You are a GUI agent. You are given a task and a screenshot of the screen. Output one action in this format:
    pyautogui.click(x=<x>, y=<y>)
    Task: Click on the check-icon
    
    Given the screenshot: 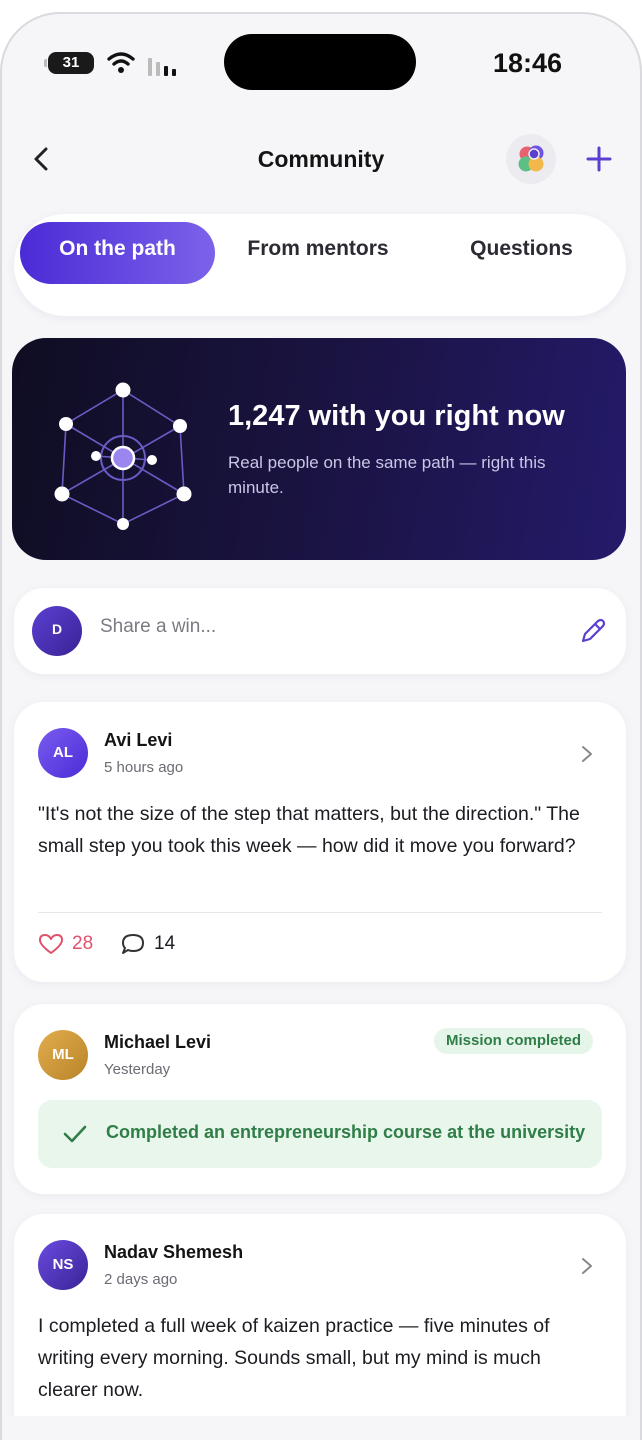 What is the action you would take?
    pyautogui.click(x=75, y=1134)
    